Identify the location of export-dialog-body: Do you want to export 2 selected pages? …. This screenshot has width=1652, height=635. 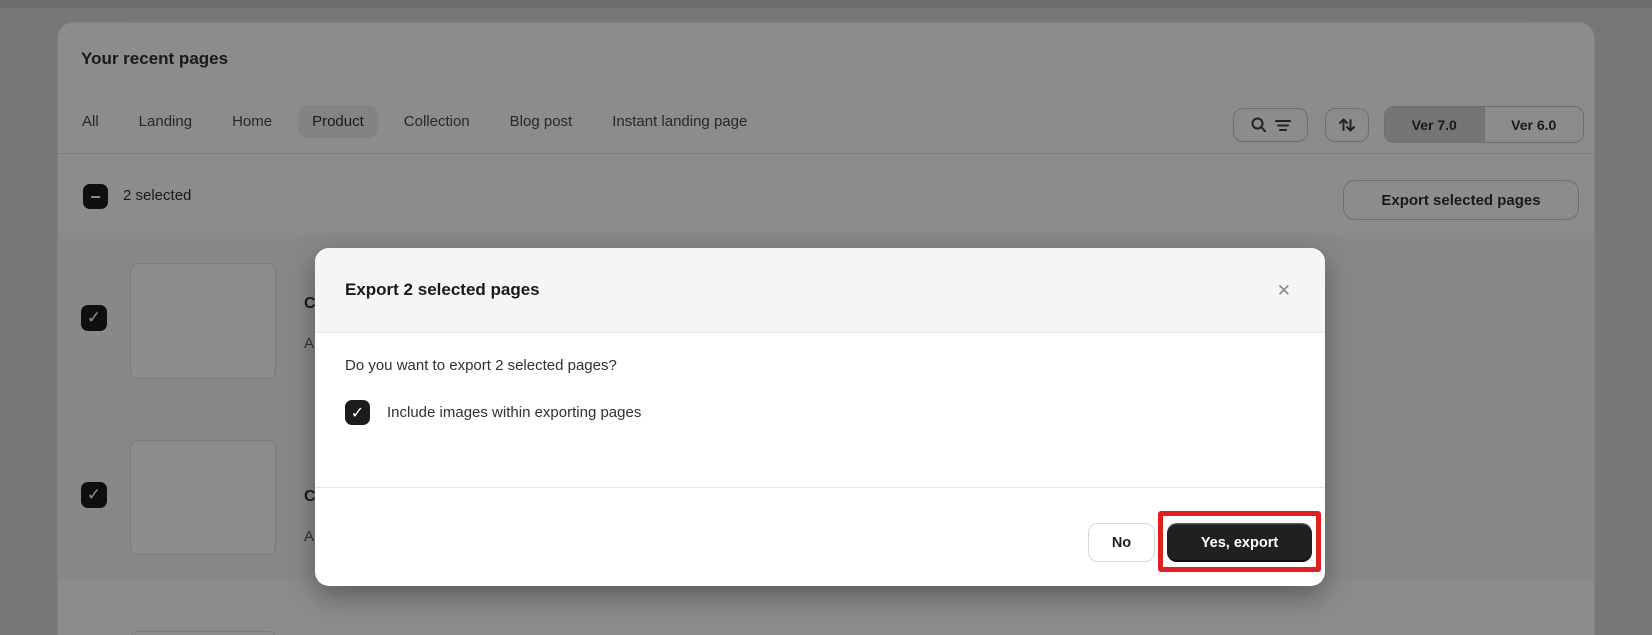
(820, 410).